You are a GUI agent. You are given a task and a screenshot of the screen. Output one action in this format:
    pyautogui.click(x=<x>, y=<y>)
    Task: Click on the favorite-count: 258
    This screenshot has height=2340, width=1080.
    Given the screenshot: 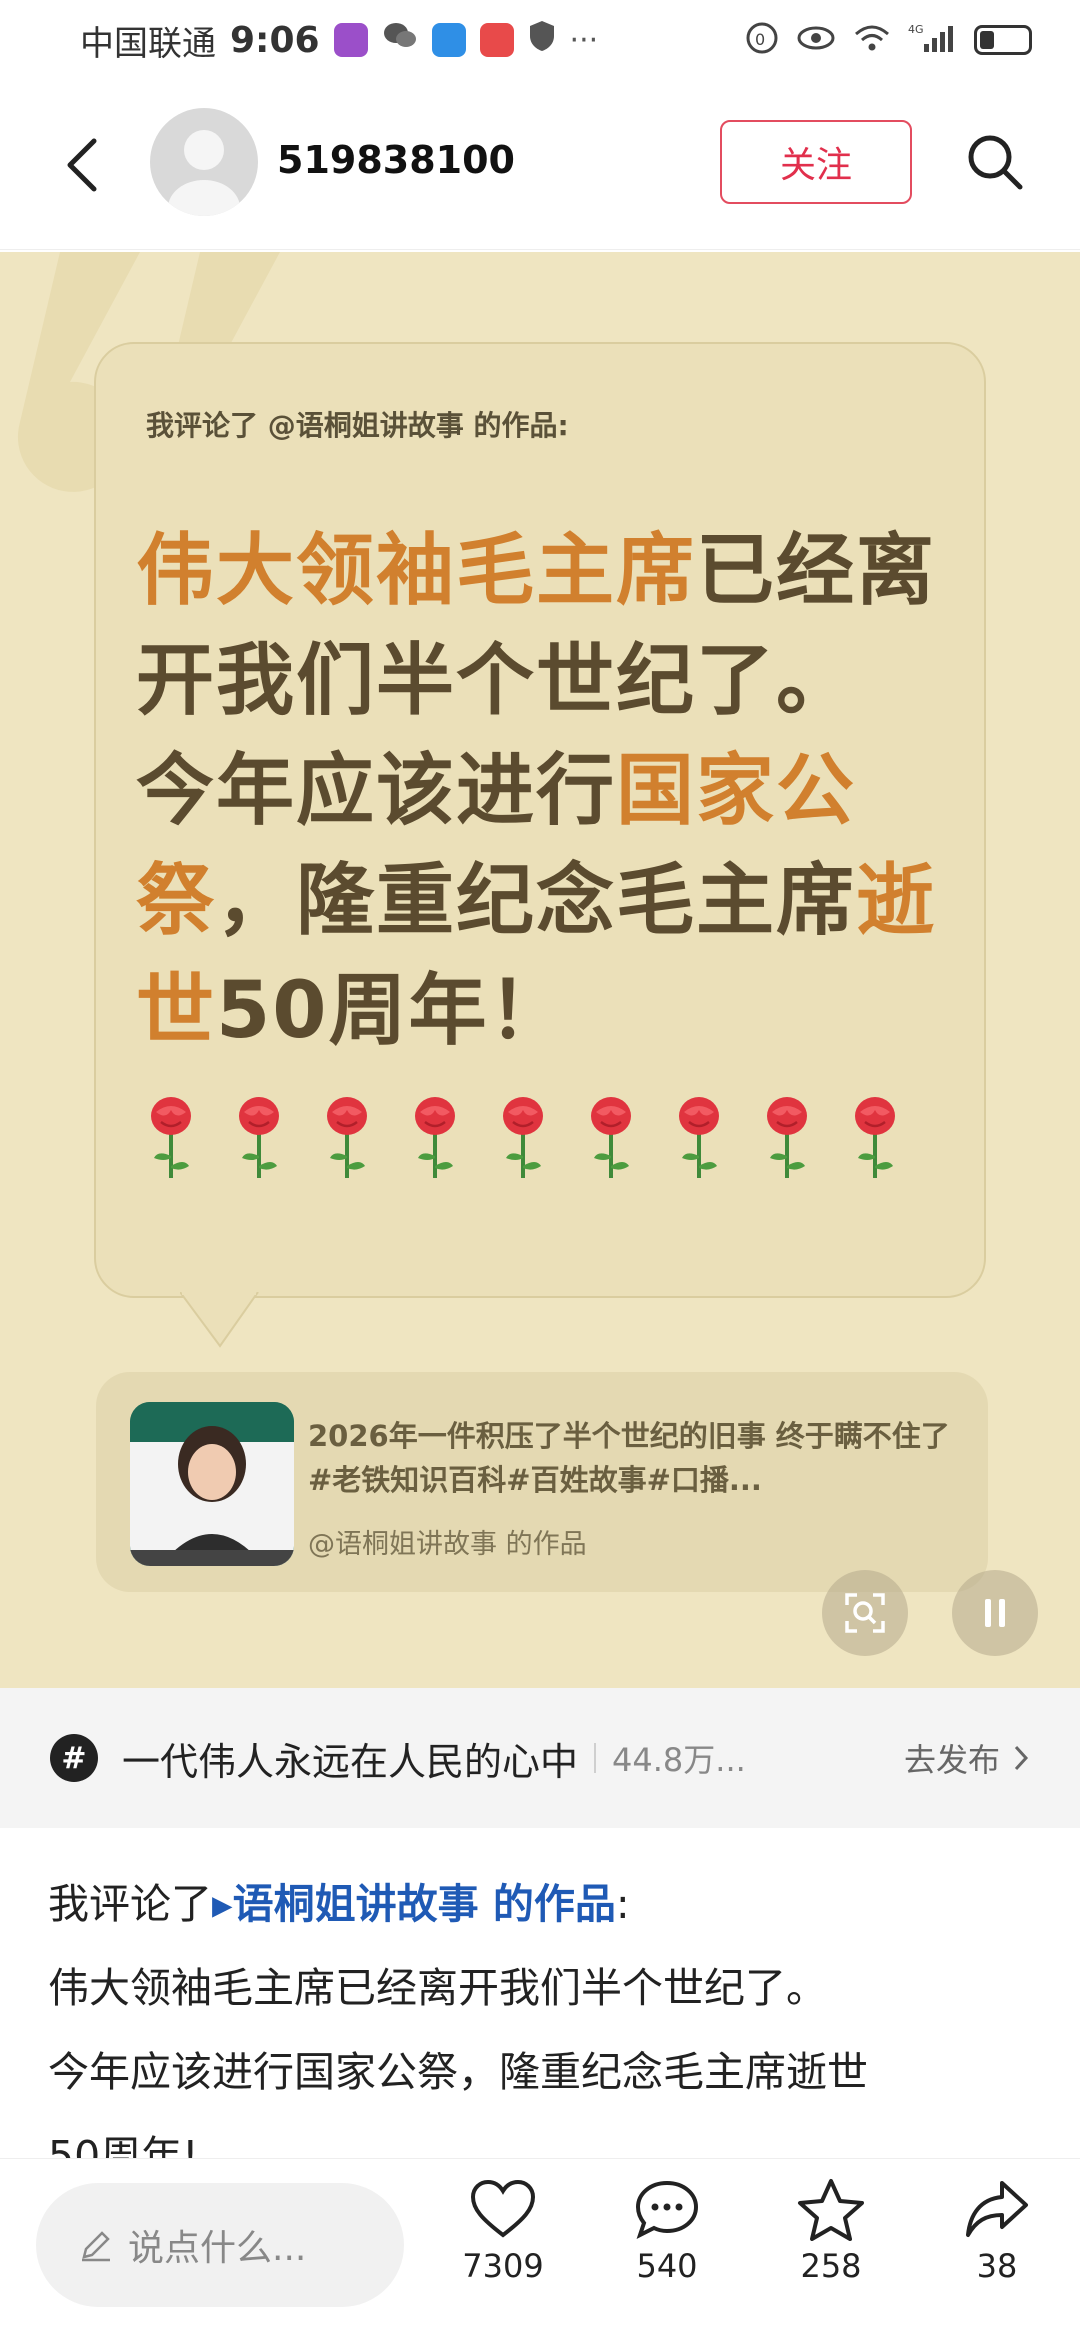 What is the action you would take?
    pyautogui.click(x=831, y=2266)
    